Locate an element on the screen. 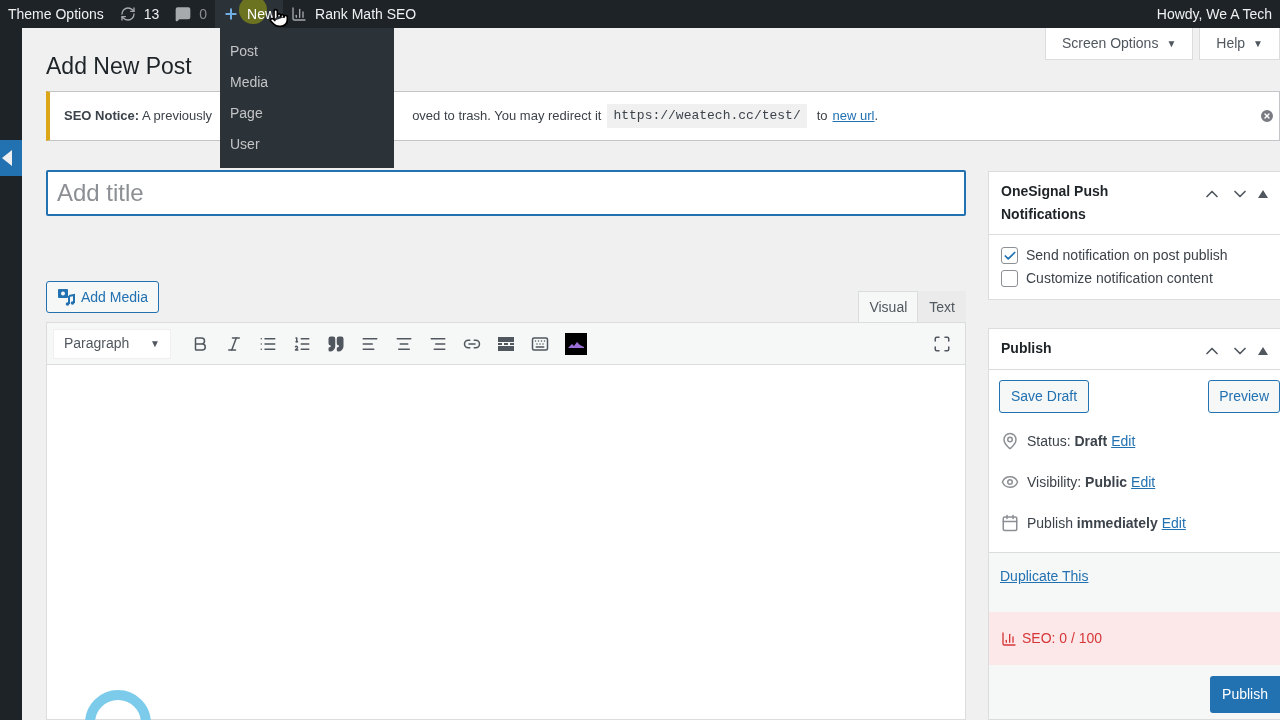 The height and width of the screenshot is (720, 1280). numbered-list-icon is located at coordinates (302, 343).